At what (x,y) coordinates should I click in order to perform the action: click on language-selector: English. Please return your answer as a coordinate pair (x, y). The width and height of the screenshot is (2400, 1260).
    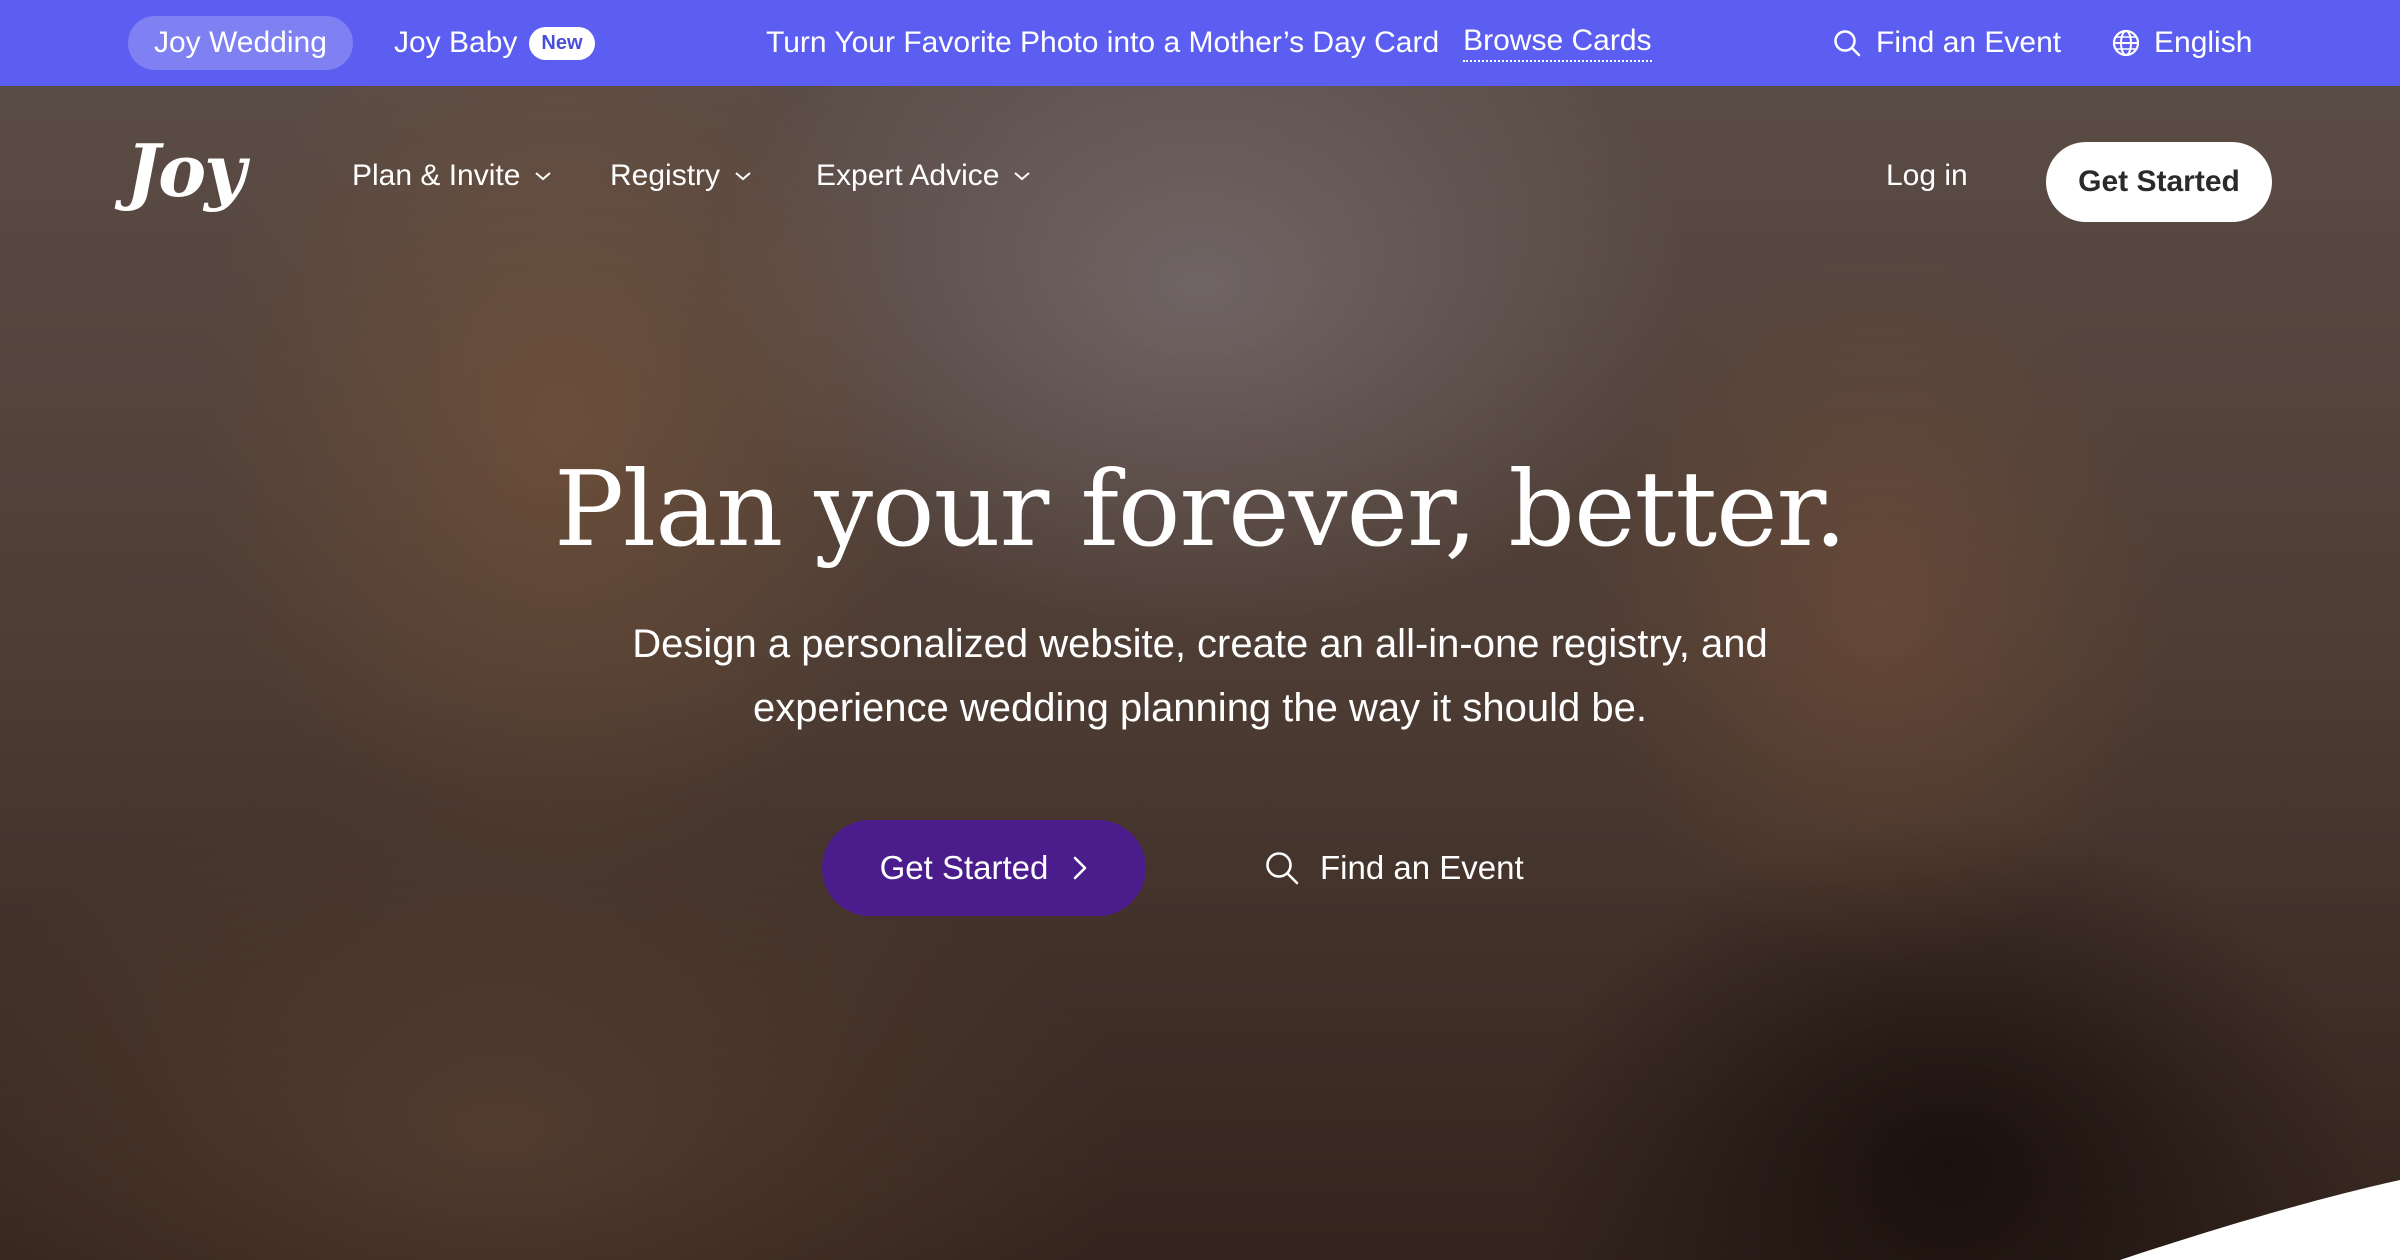
    Looking at the image, I should click on (2182, 43).